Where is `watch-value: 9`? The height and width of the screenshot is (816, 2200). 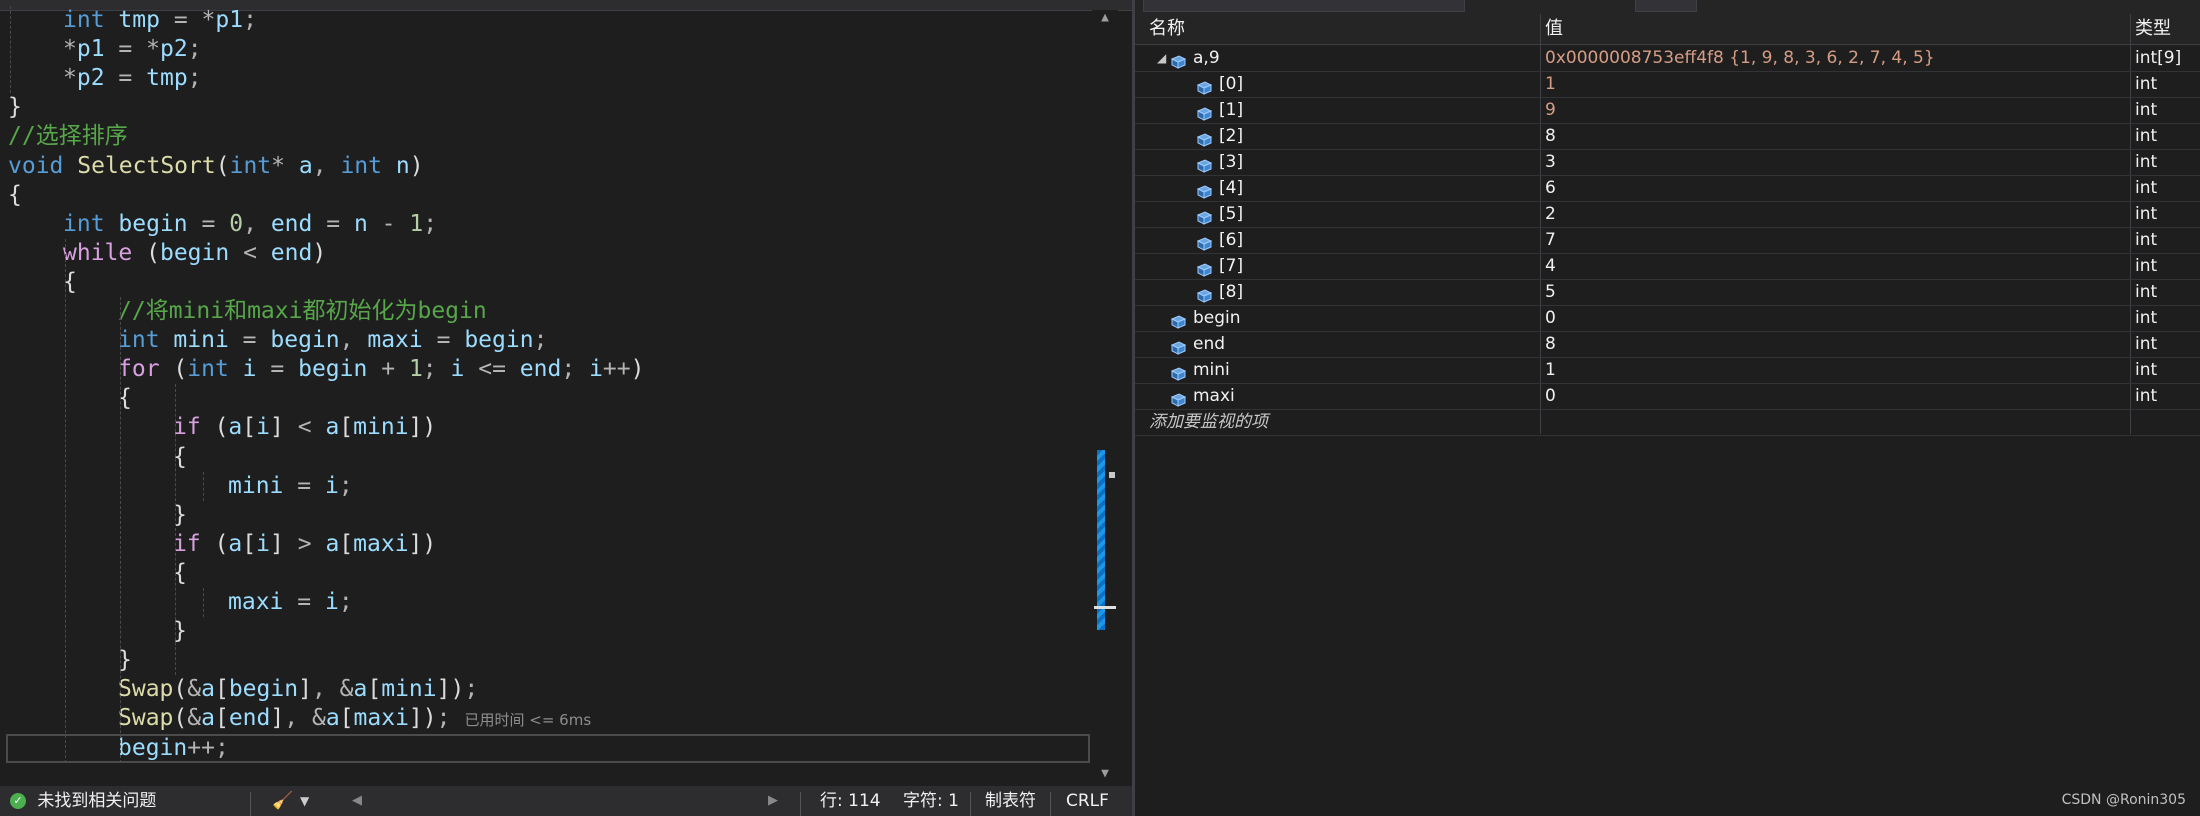
watch-value: 9 is located at coordinates (1550, 110).